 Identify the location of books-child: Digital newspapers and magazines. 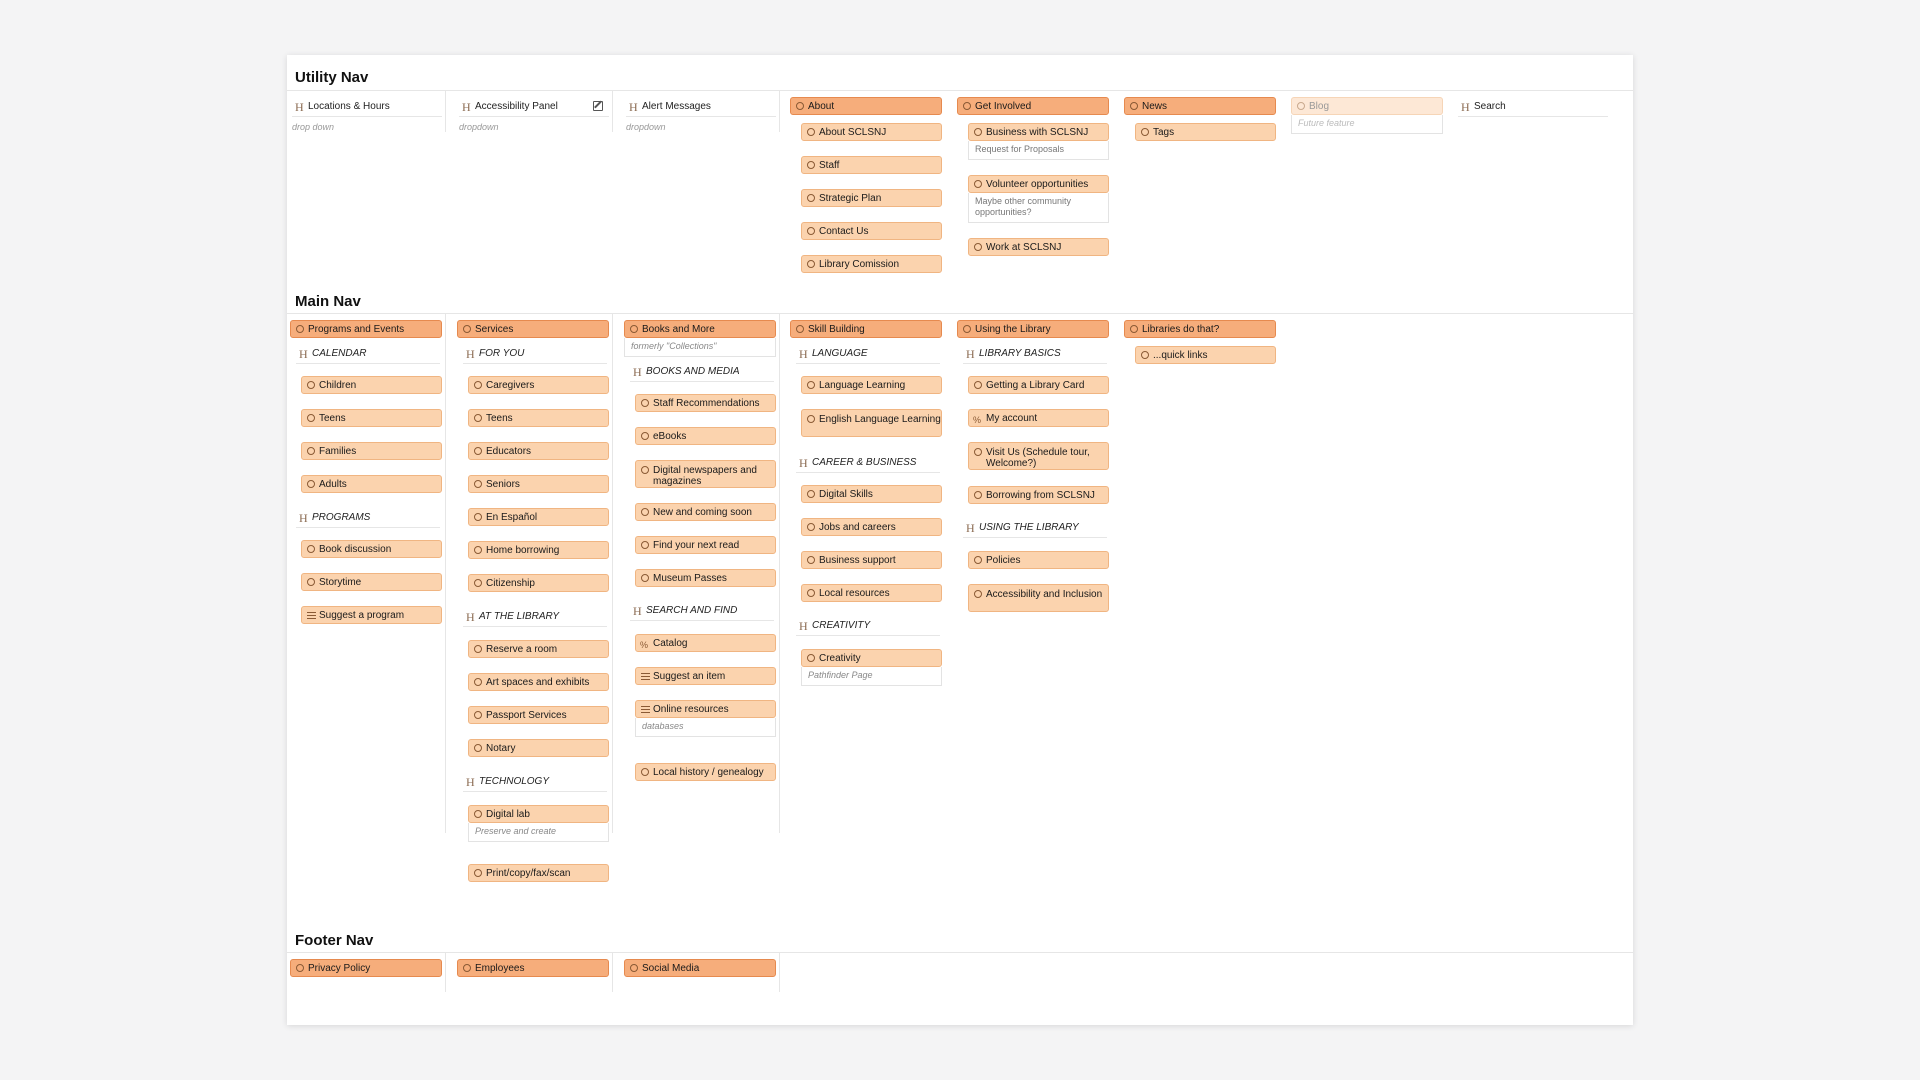
(705, 474).